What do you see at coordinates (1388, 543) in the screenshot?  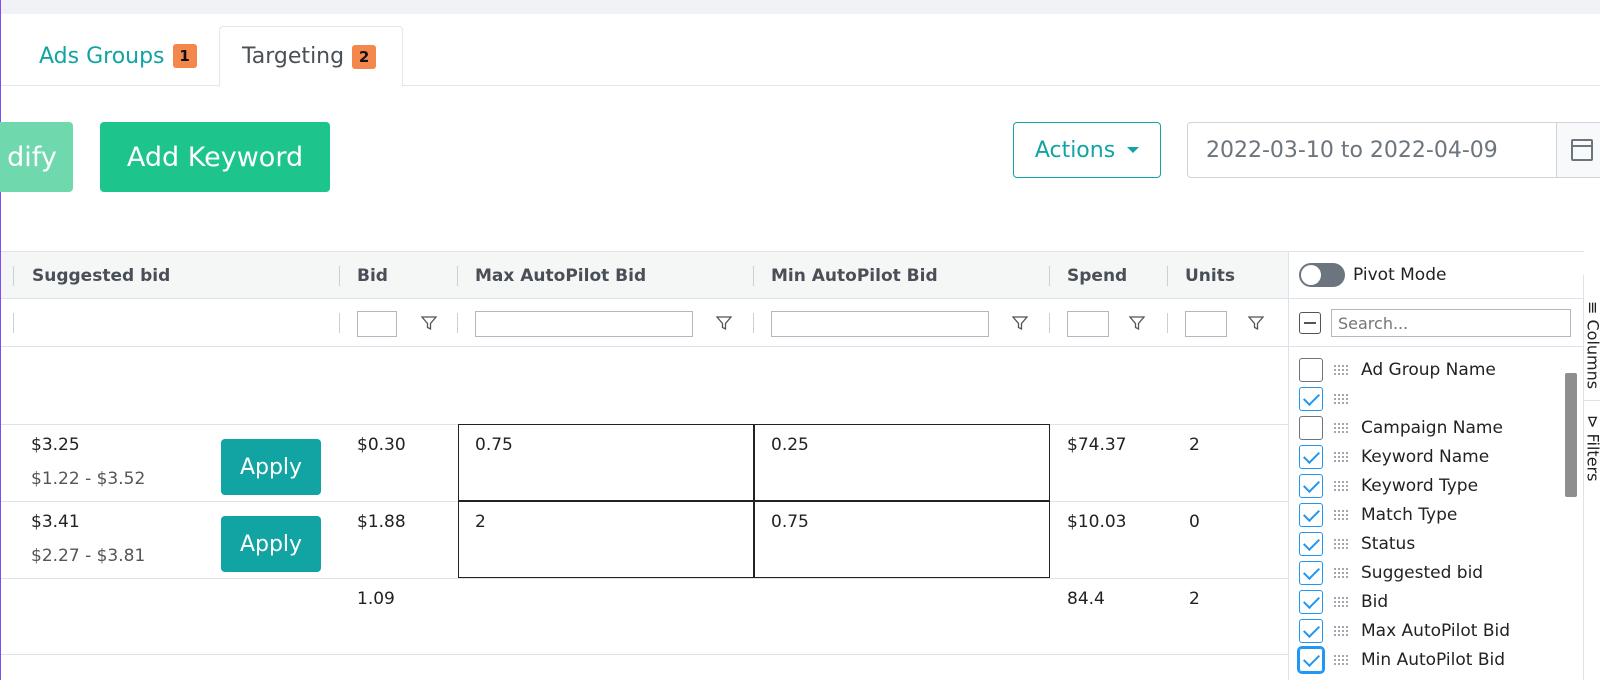 I see `column-label: Status` at bounding box center [1388, 543].